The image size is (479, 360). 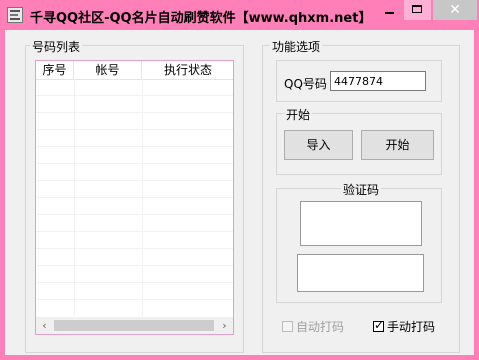 I want to click on close-button: ✕, so click(x=455, y=10).